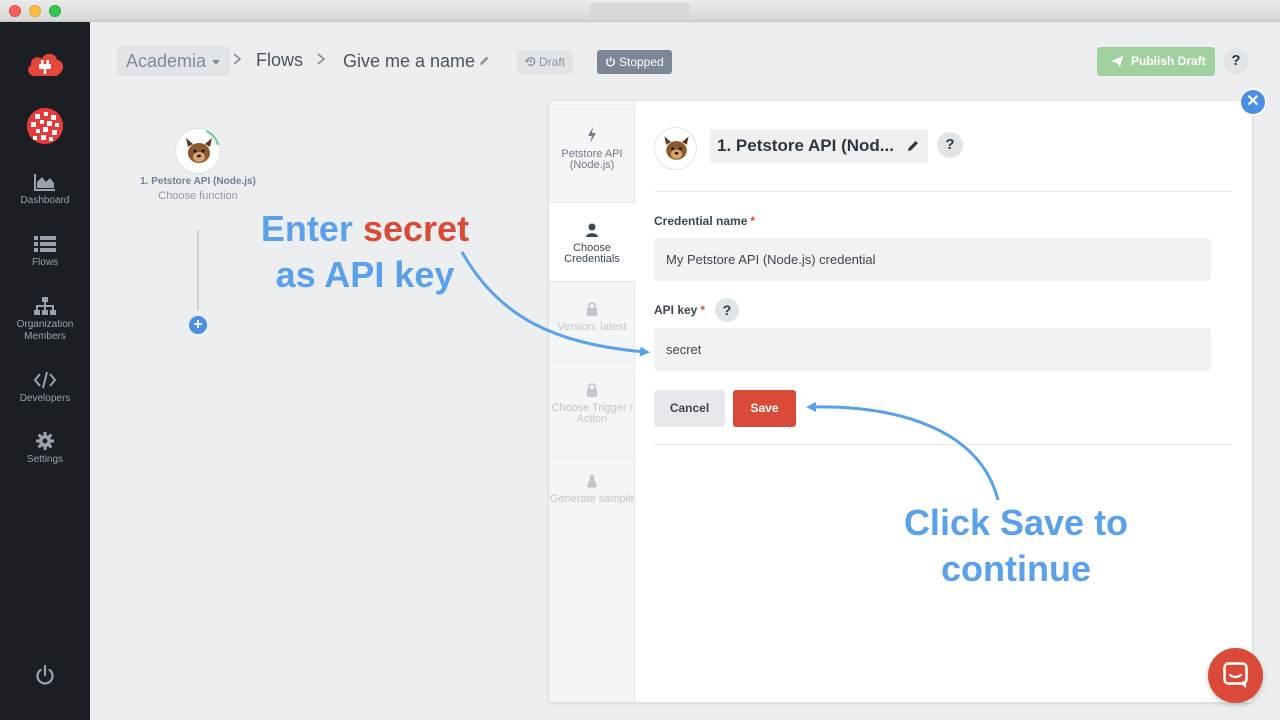 The width and height of the screenshot is (1280, 720). I want to click on step-choose-trigger-action: Choose Trigger / Action, so click(592, 404).